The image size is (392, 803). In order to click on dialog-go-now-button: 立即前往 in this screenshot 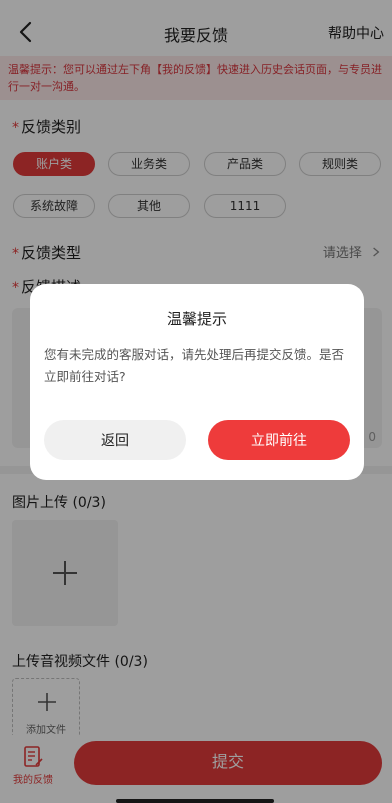, I will do `click(279, 440)`.